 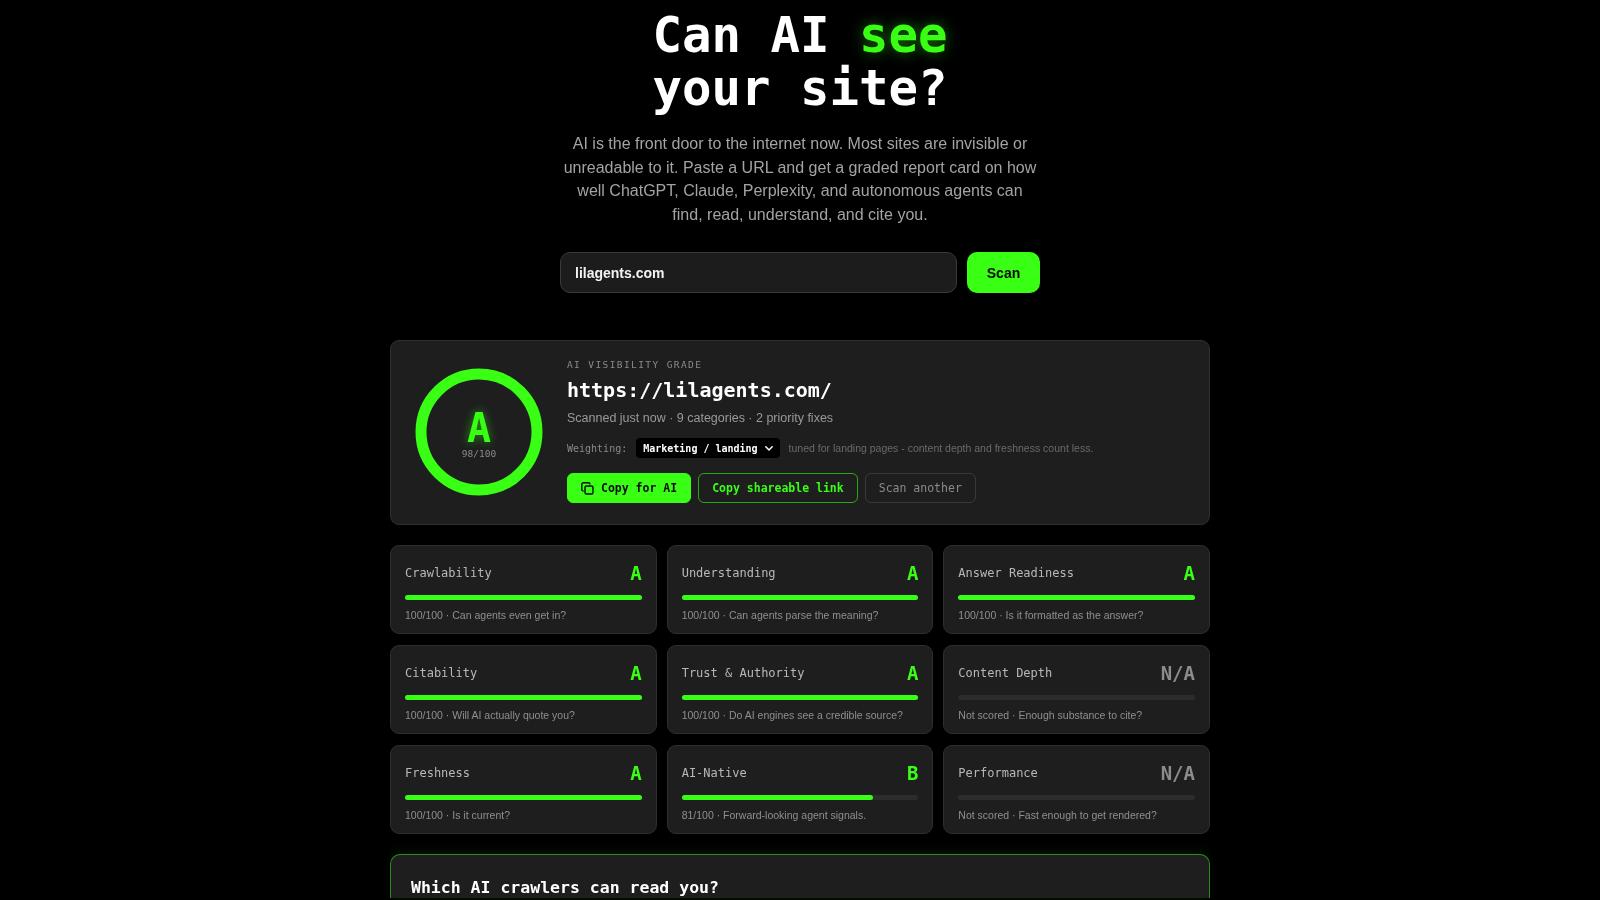 I want to click on category-name: Understanding, so click(x=728, y=573).